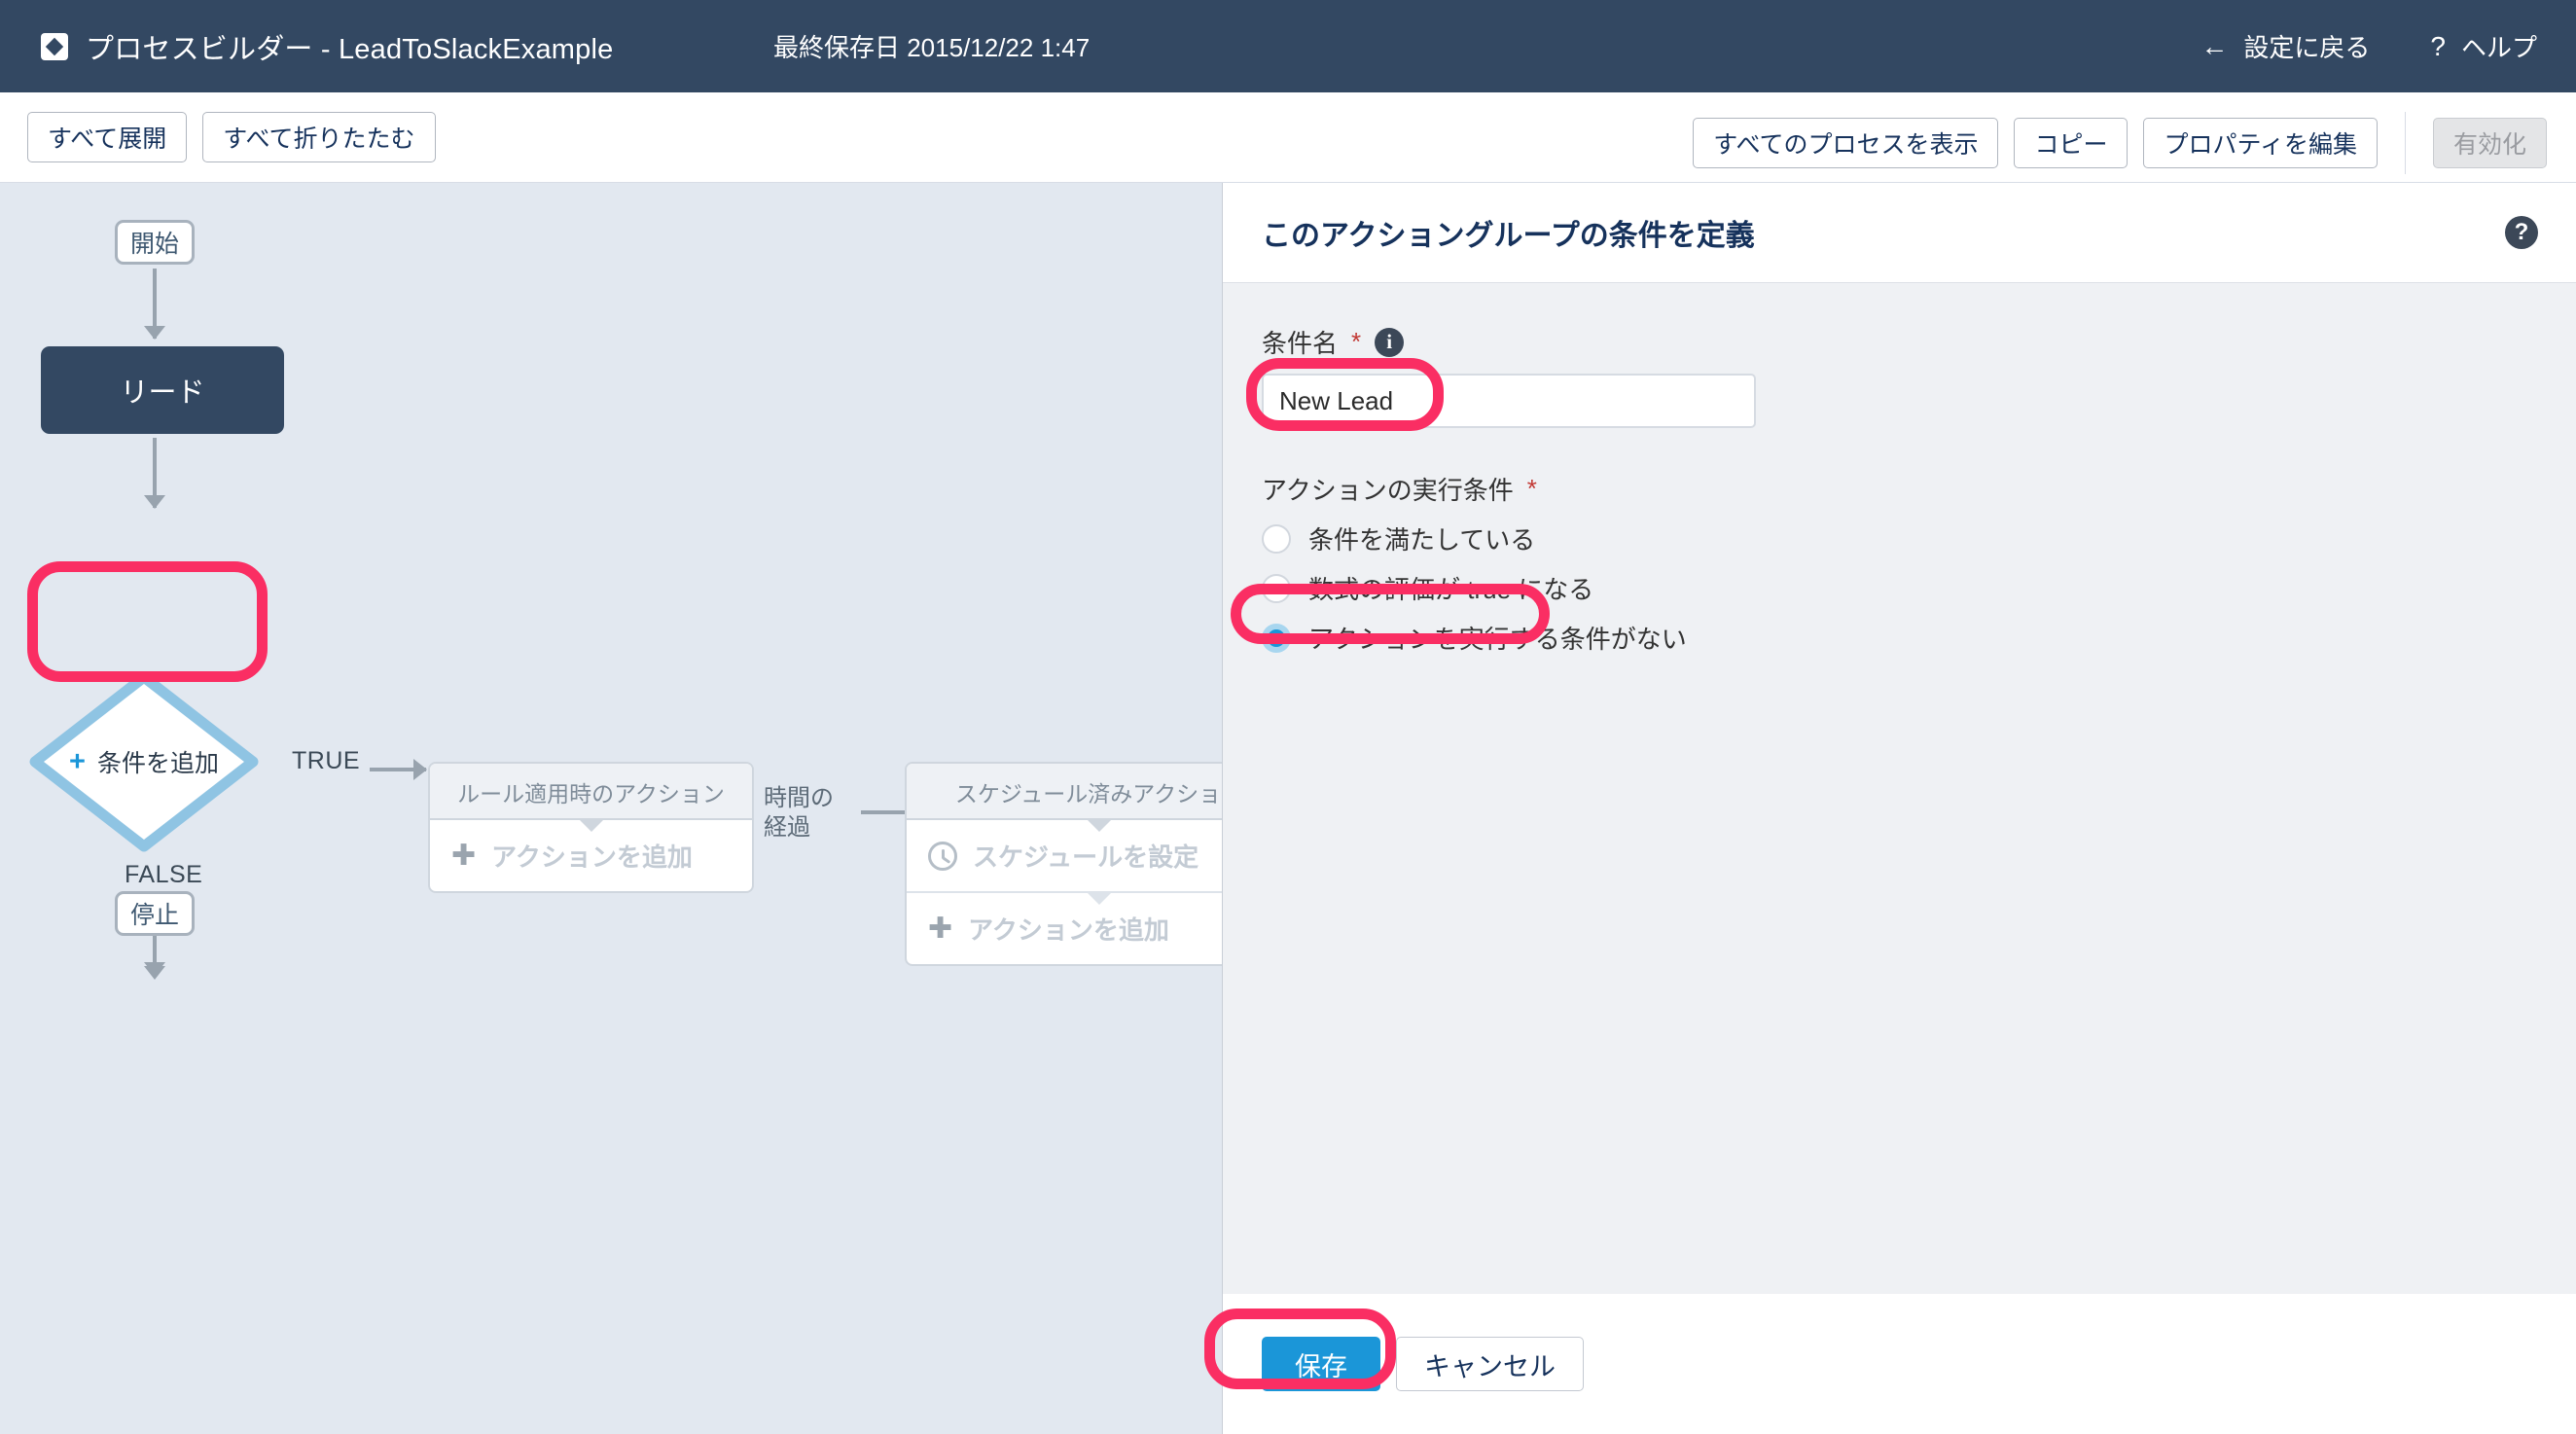 The image size is (2576, 1434). Describe the element at coordinates (107, 137) in the screenshot. I see `expand-all-button: すべて展開` at that location.